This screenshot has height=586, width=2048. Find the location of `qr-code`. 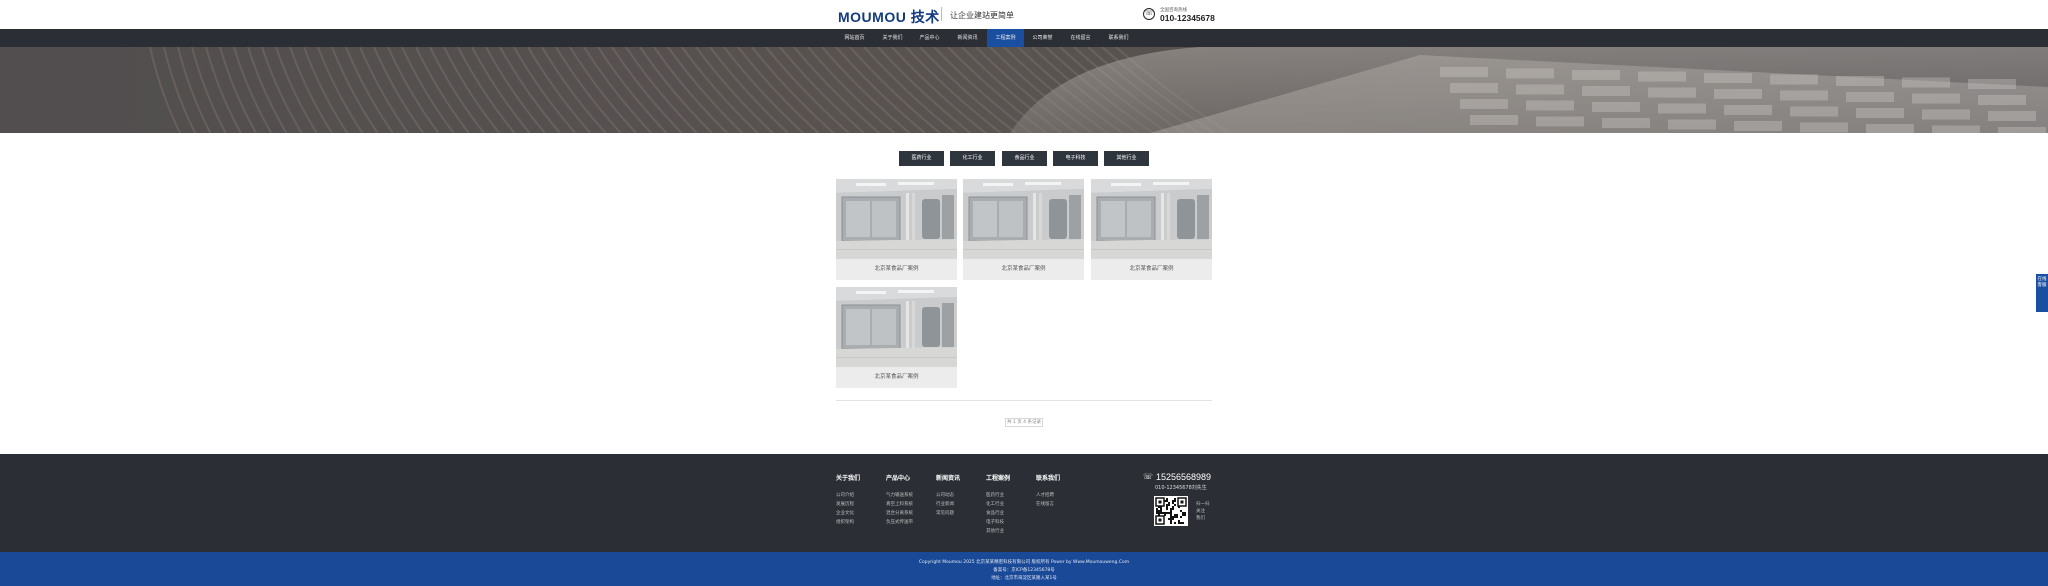

qr-code is located at coordinates (1171, 511).